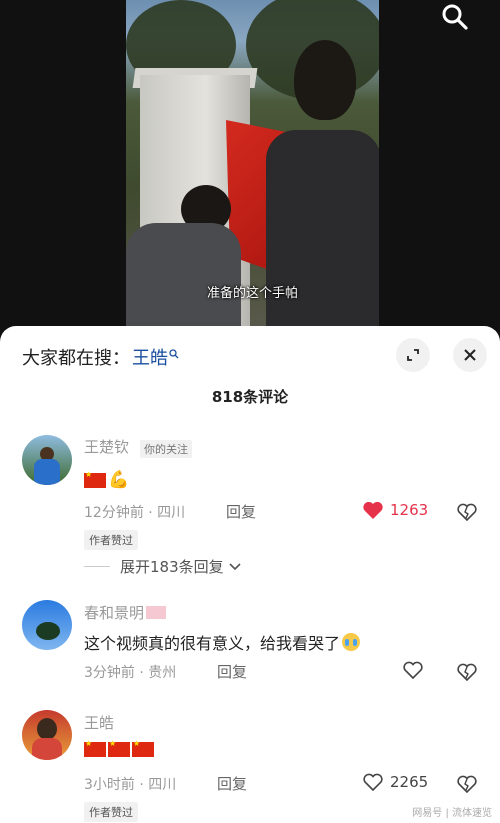  What do you see at coordinates (99, 722) in the screenshot?
I see `comment-username: 王皓` at bounding box center [99, 722].